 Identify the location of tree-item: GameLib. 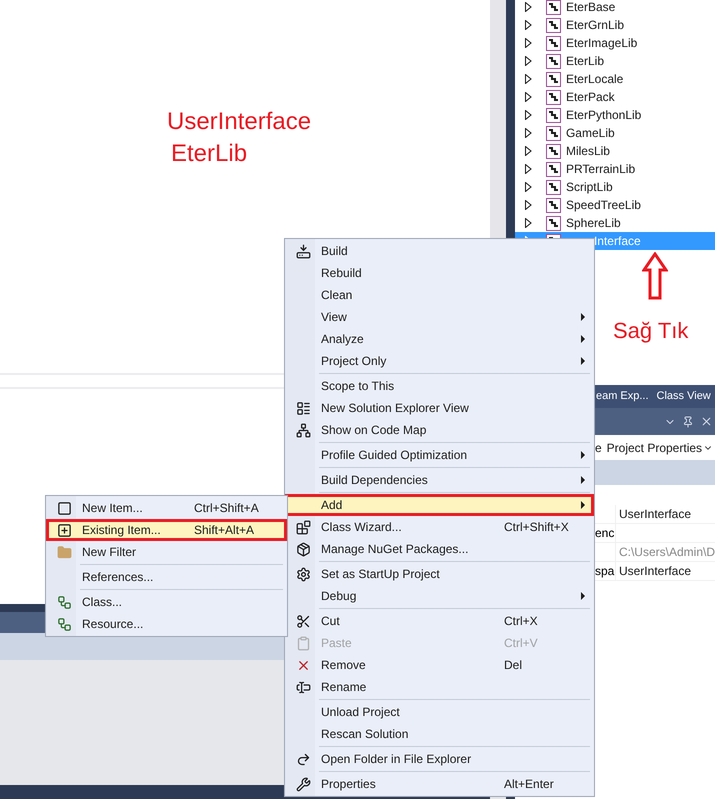
(614, 133).